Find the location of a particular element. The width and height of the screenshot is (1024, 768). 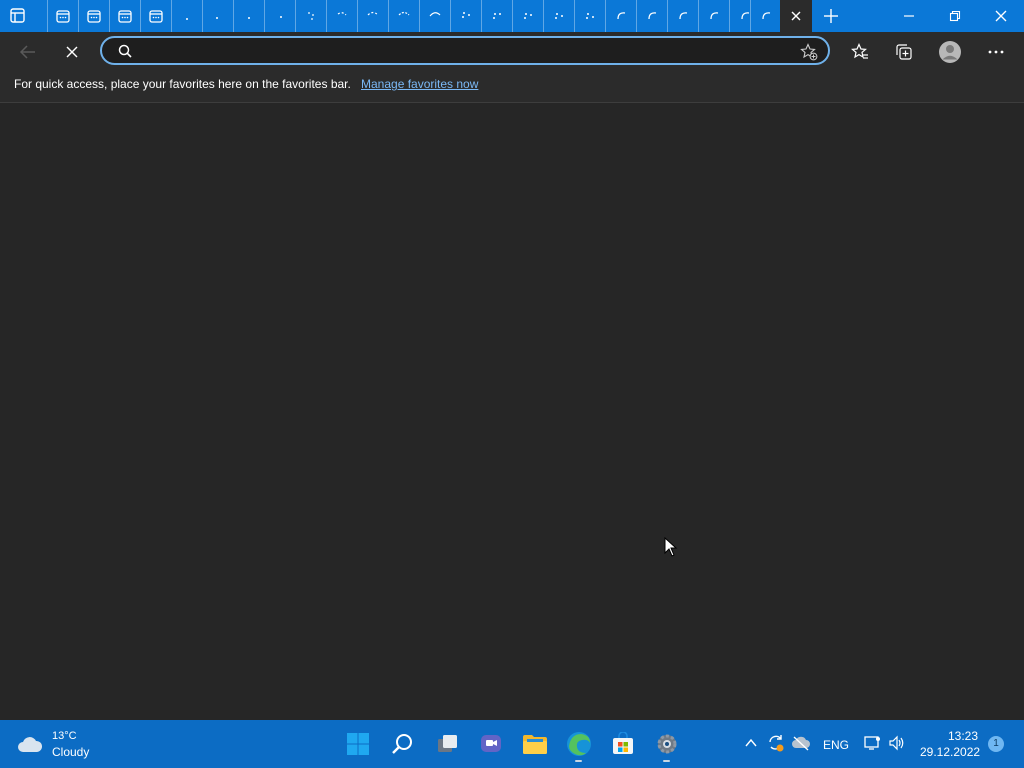

tab-actions-icon is located at coordinates (17, 15).